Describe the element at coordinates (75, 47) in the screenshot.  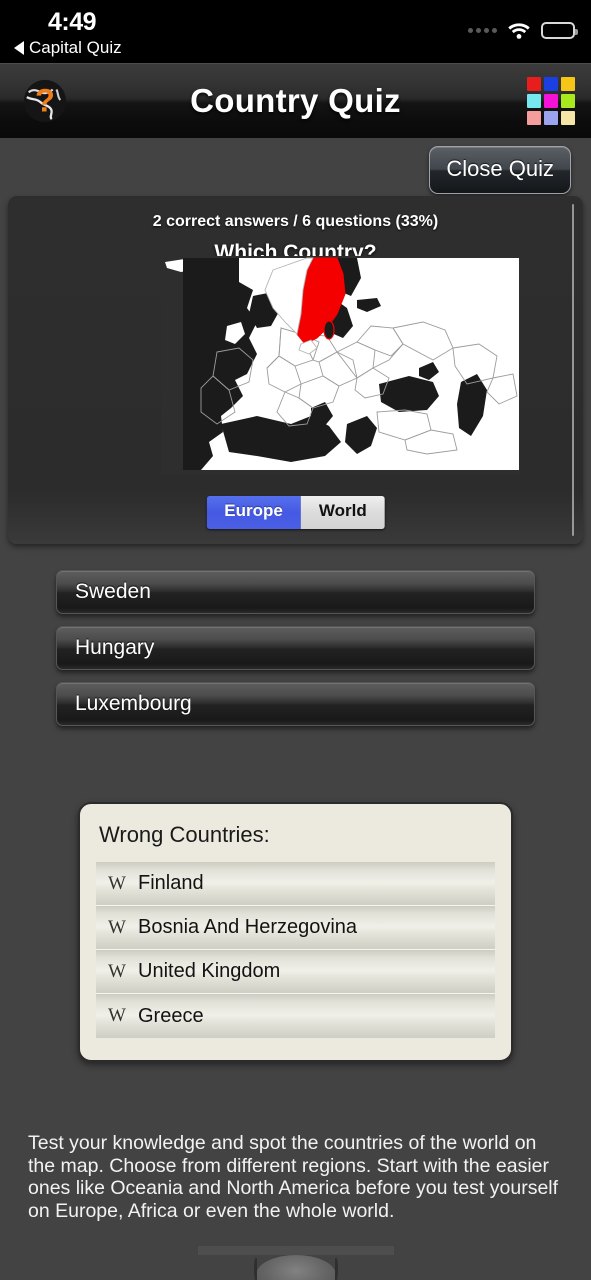
I see `status-back-label: Capital Quiz` at that location.